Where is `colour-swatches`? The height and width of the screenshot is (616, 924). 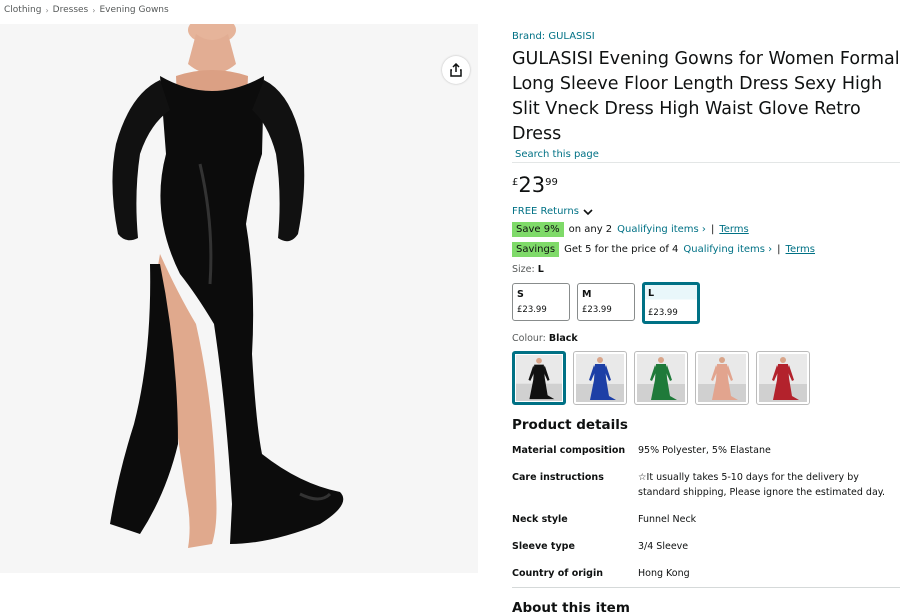 colour-swatches is located at coordinates (706, 378).